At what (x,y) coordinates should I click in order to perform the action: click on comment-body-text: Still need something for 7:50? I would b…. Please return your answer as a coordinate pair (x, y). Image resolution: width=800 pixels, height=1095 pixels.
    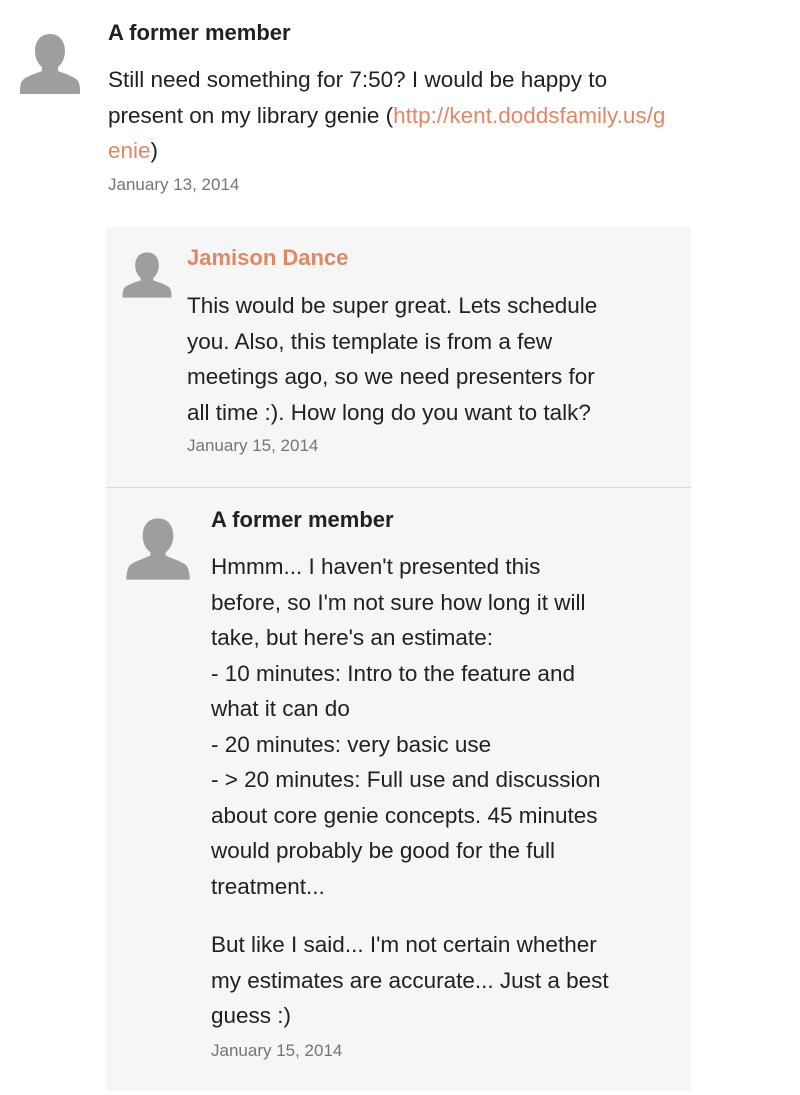
    Looking at the image, I should click on (358, 79).